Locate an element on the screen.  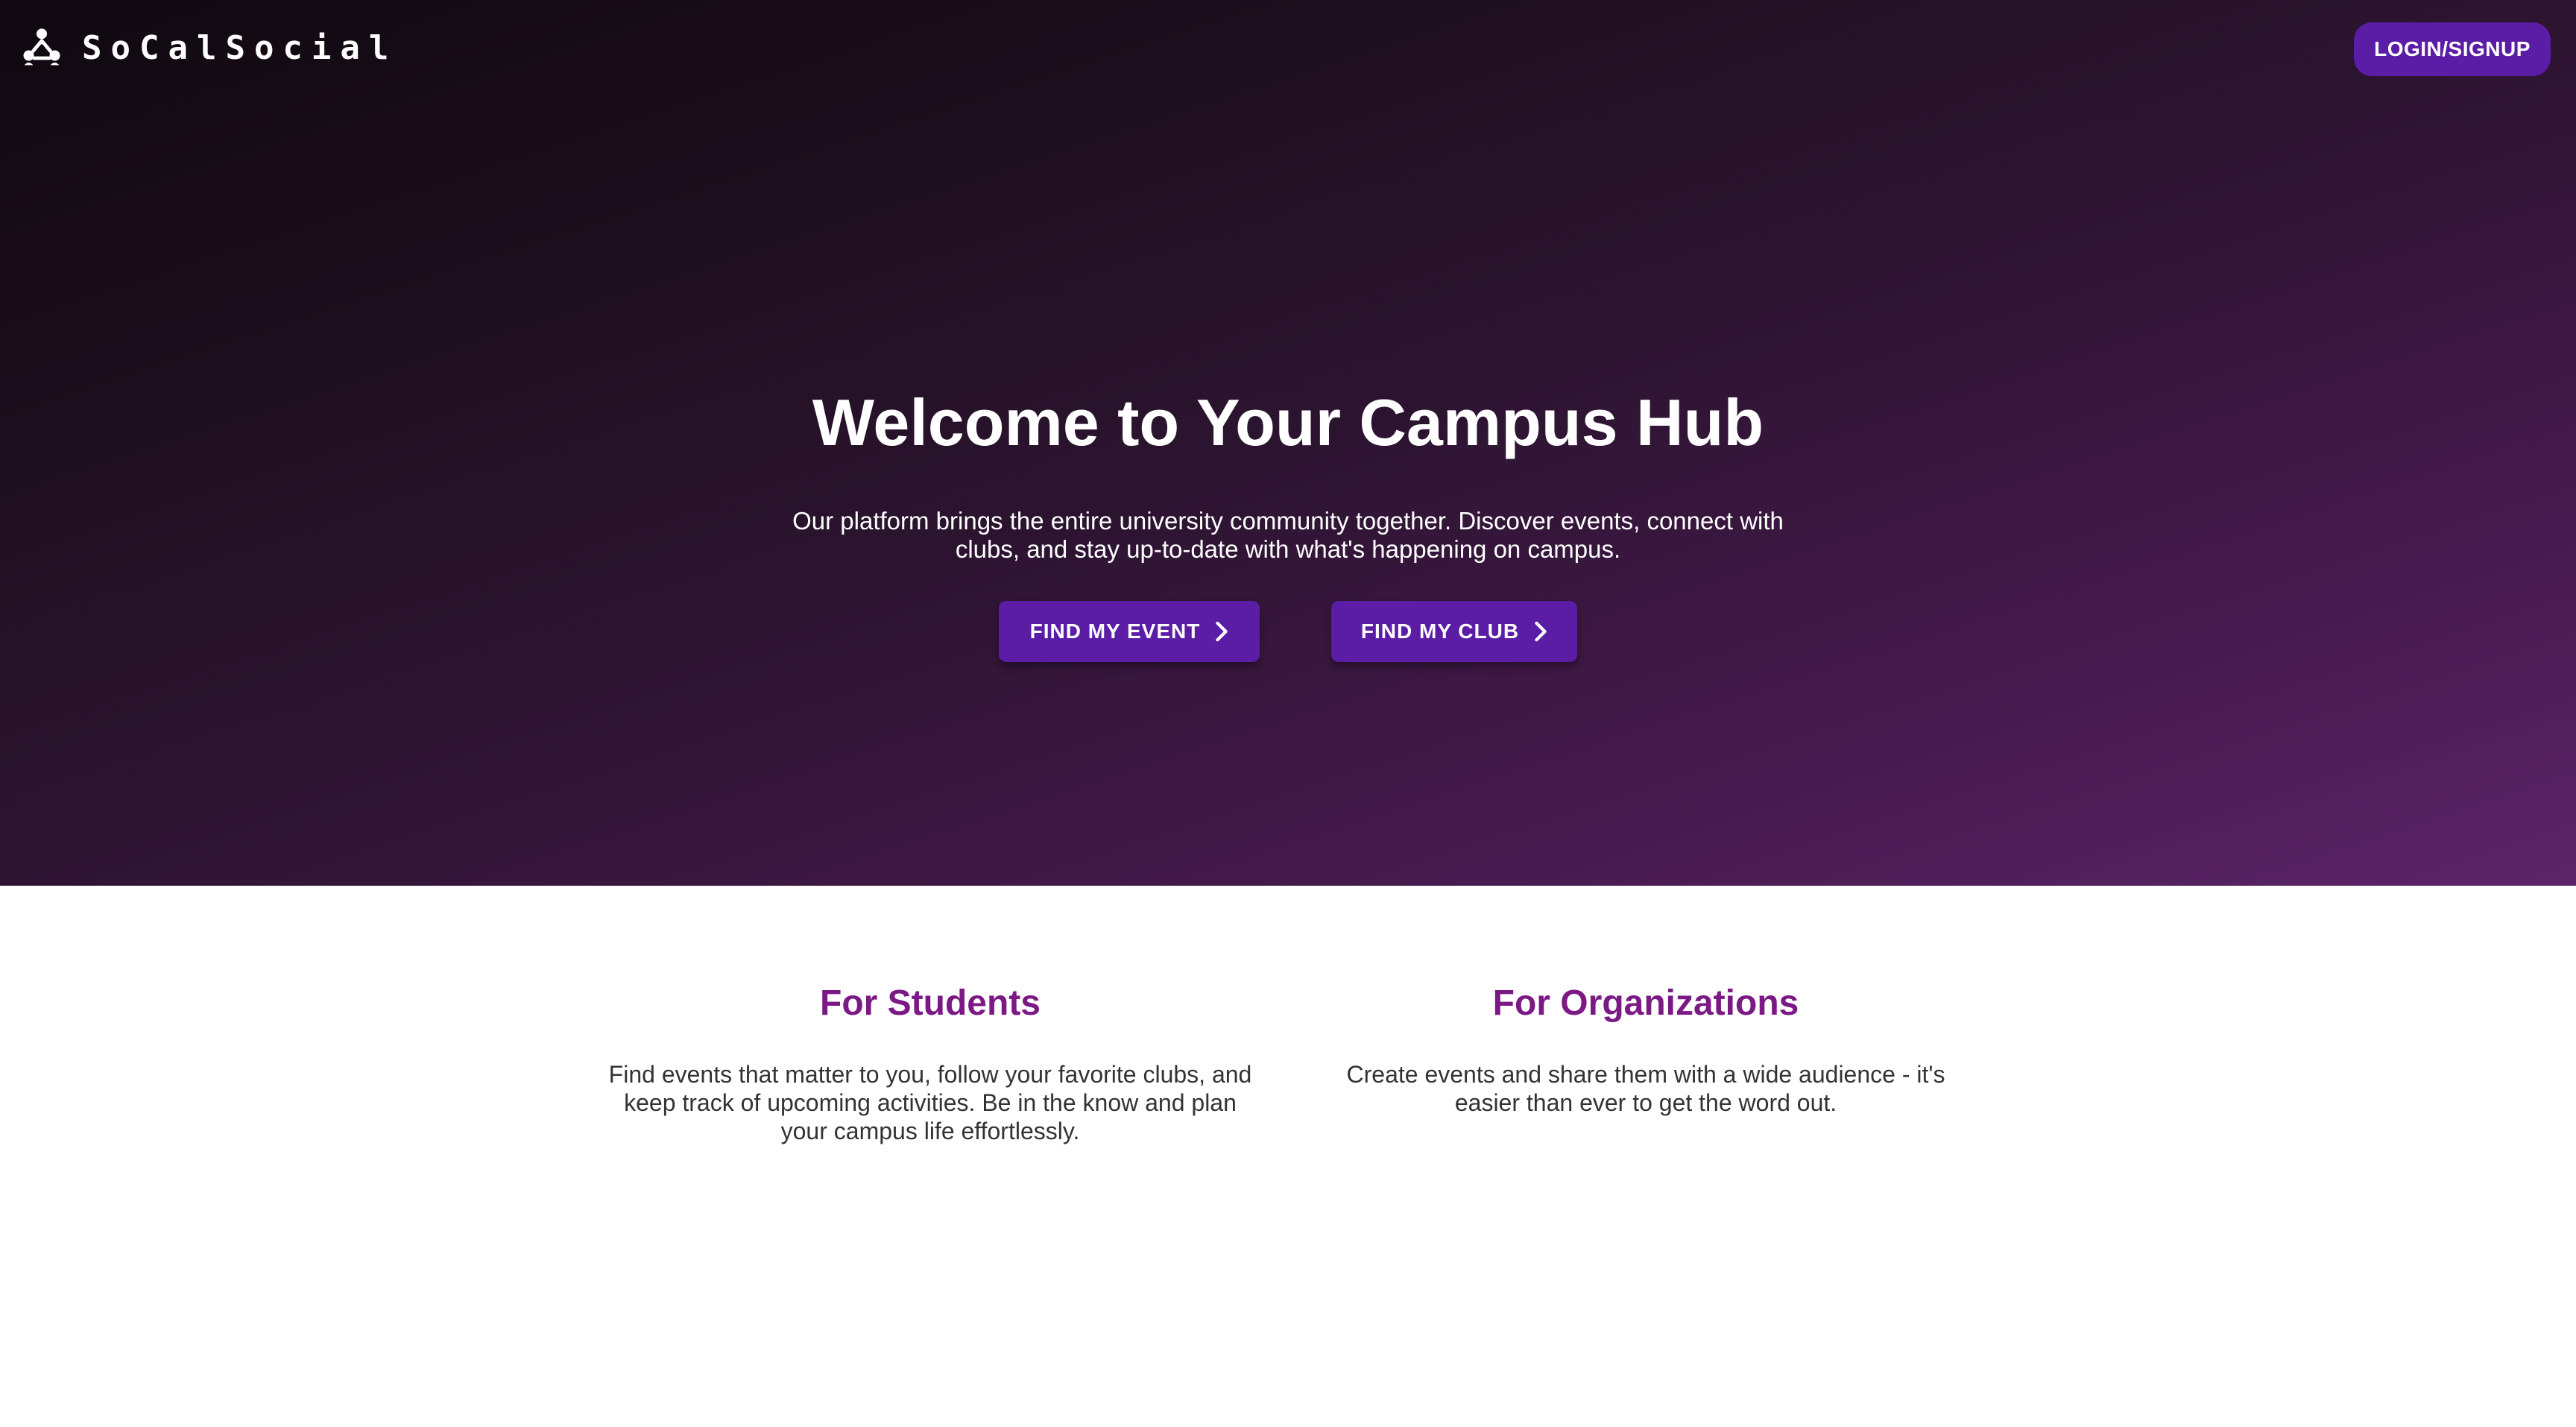
brand-logo: SoCalSocial is located at coordinates (209, 48).